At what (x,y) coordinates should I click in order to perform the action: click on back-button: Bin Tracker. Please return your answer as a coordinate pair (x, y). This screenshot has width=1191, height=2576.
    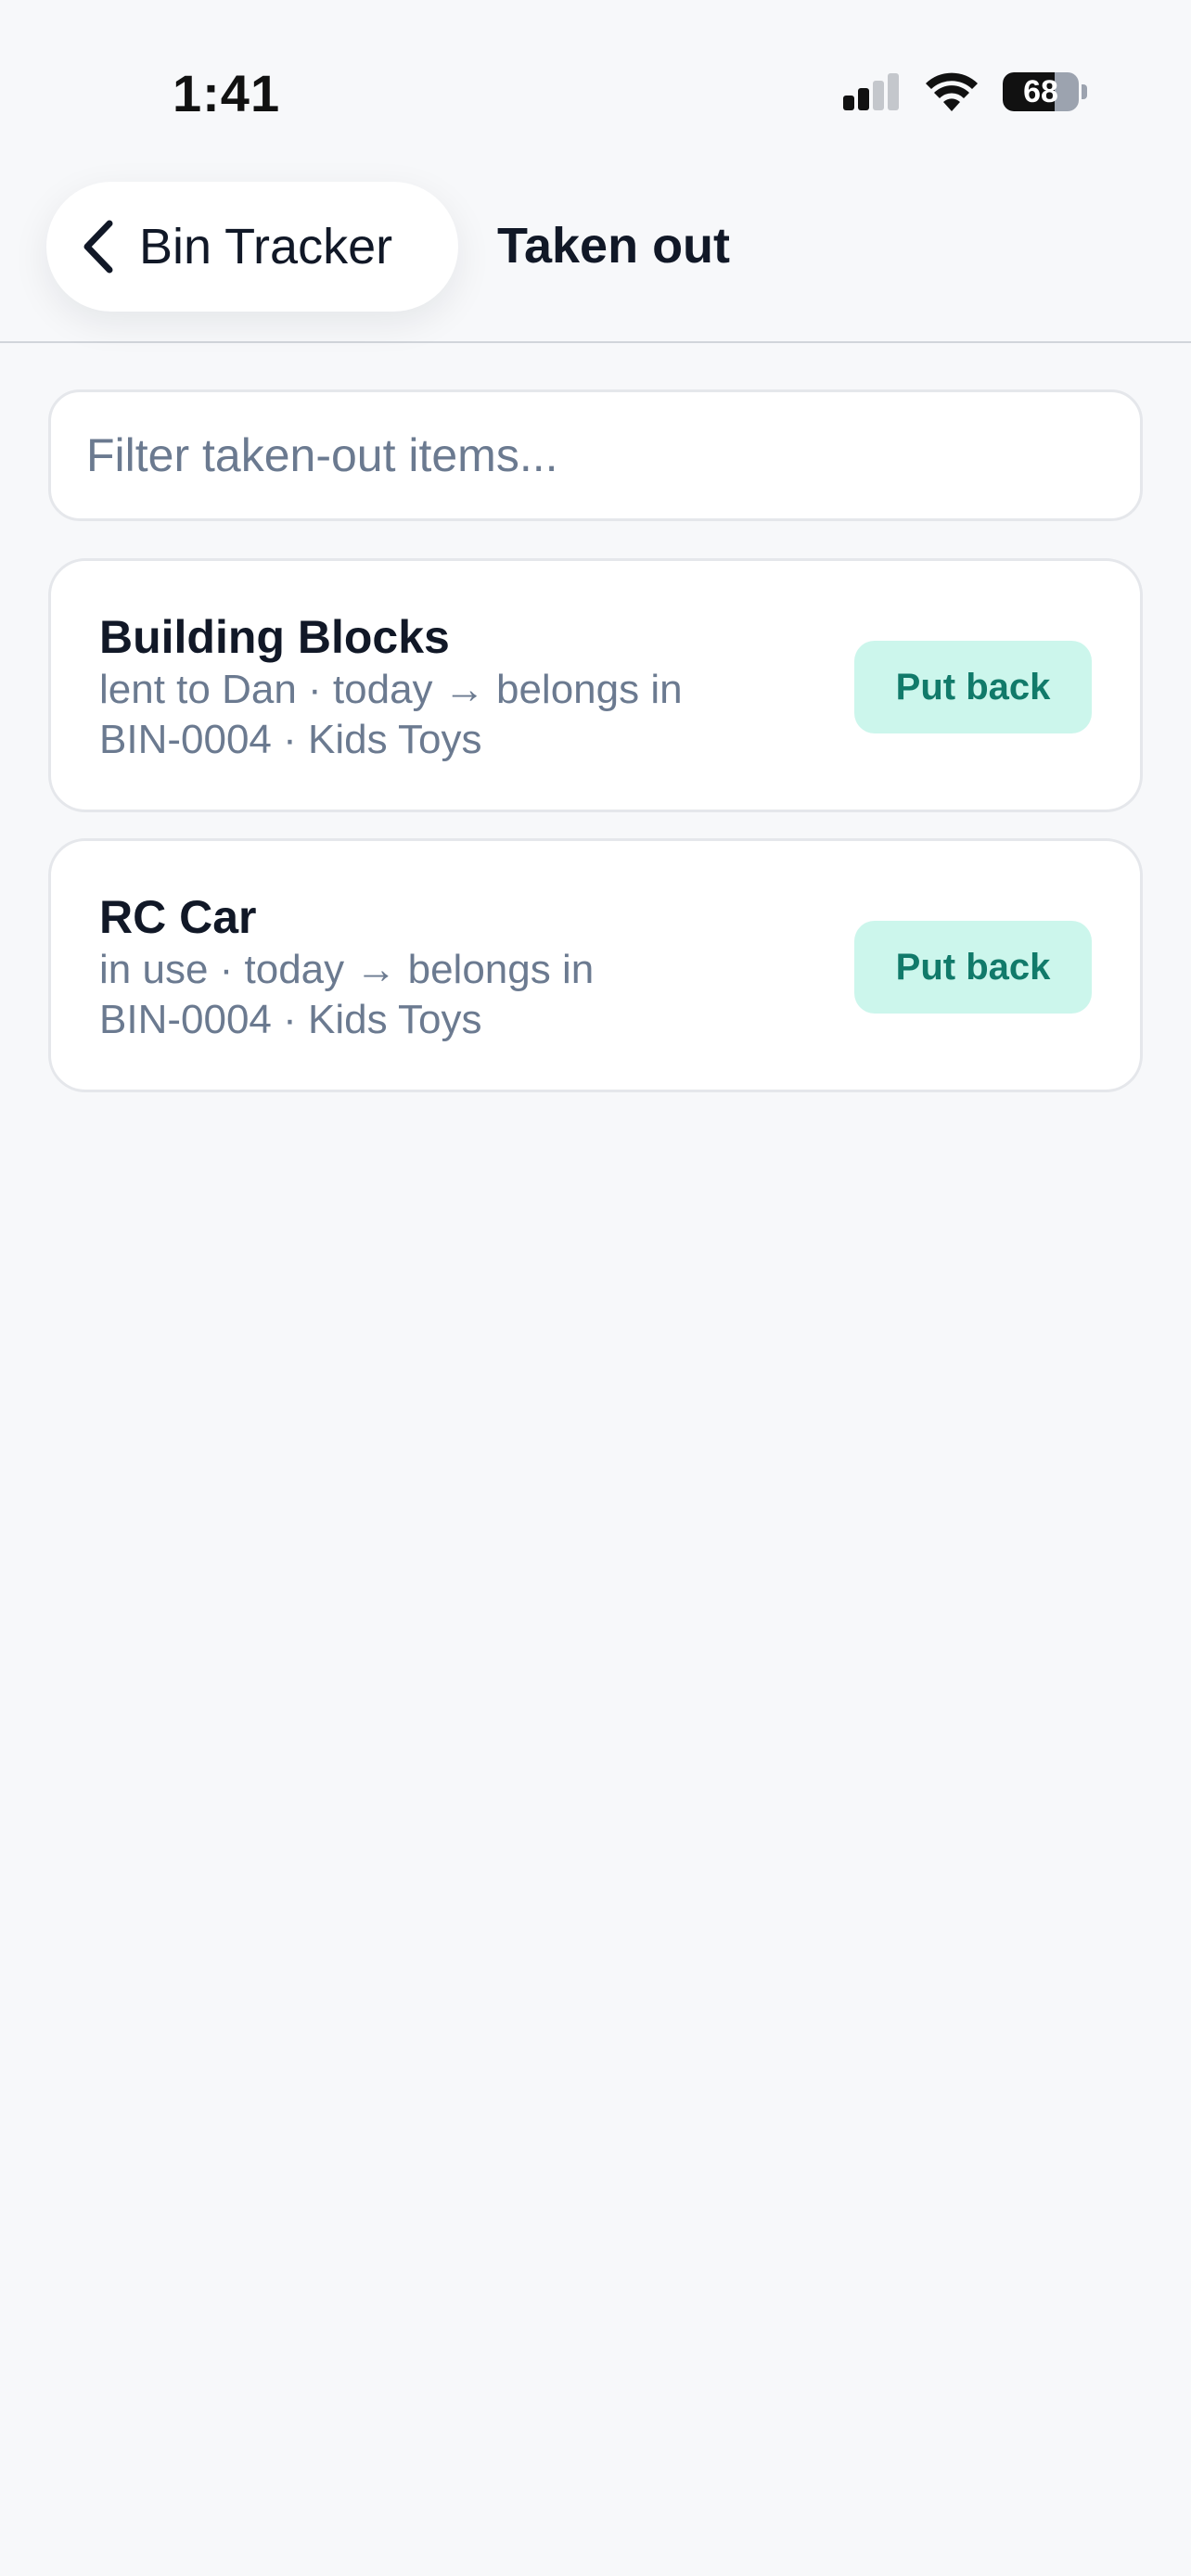
    Looking at the image, I should click on (252, 247).